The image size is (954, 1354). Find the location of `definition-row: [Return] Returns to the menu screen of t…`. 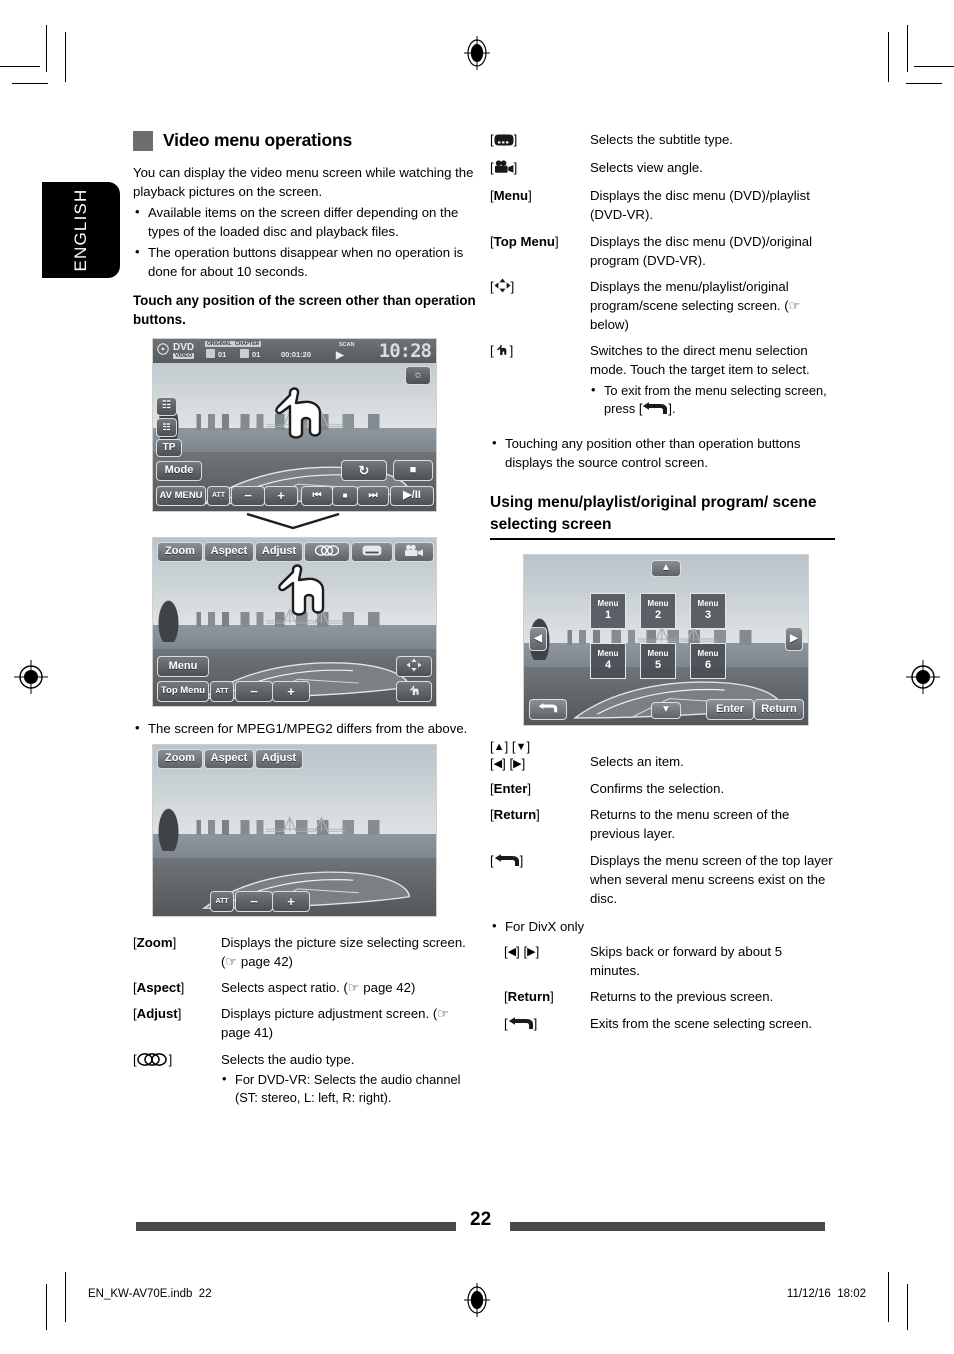

definition-row: [Return] Returns to the menu screen of t… is located at coordinates (662, 827).